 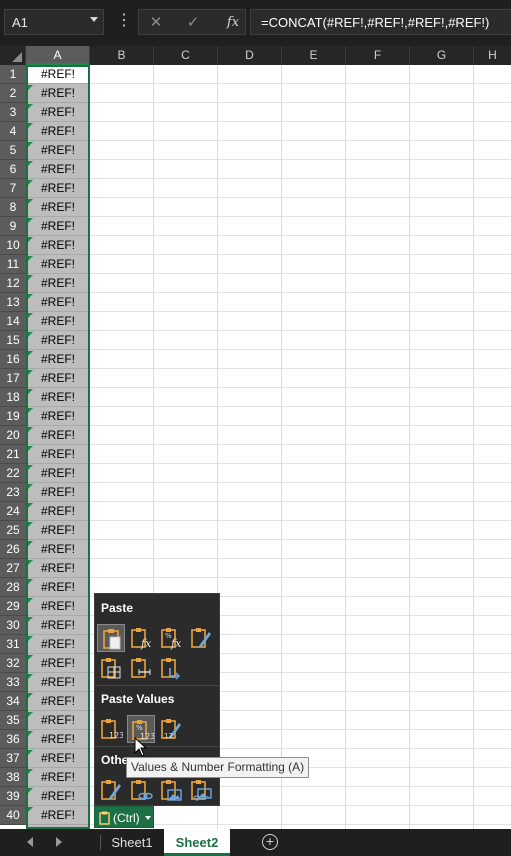 What do you see at coordinates (111, 790) in the screenshot?
I see `formatting-icon` at bounding box center [111, 790].